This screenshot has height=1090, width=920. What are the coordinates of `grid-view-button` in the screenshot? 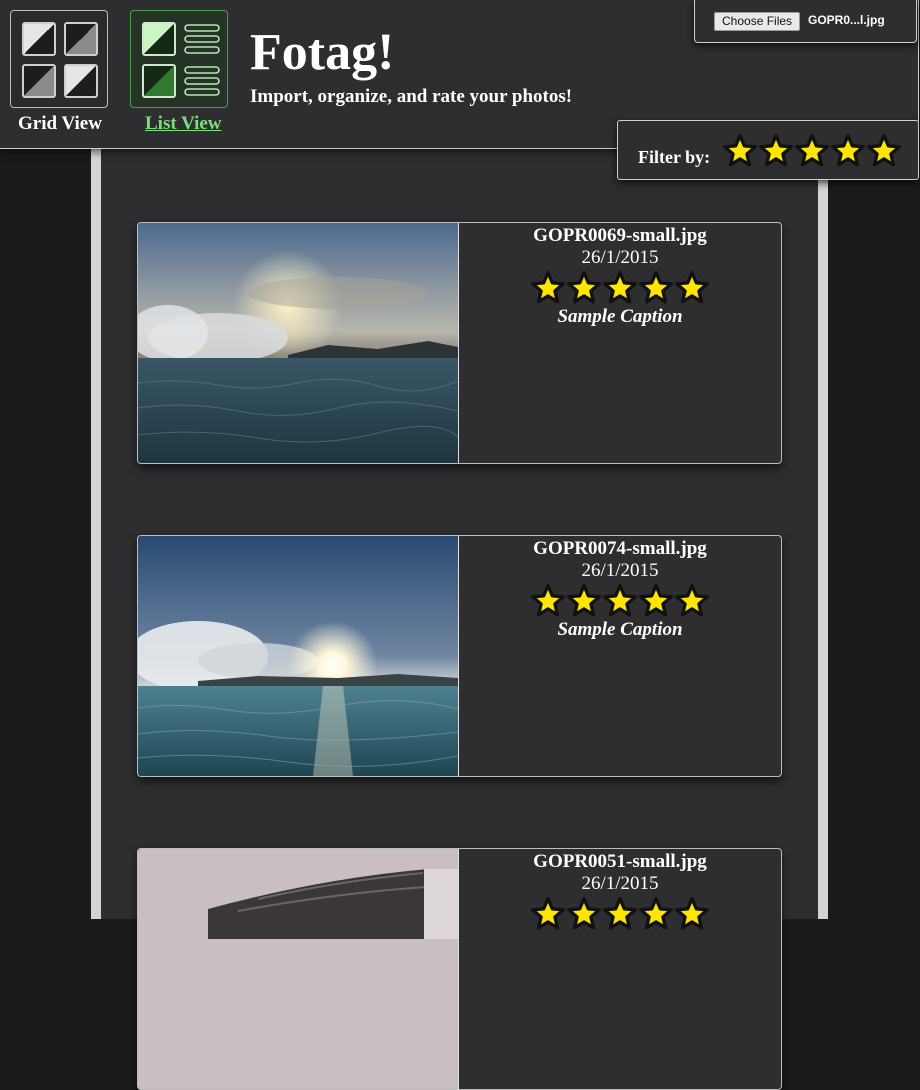 It's located at (59, 59).